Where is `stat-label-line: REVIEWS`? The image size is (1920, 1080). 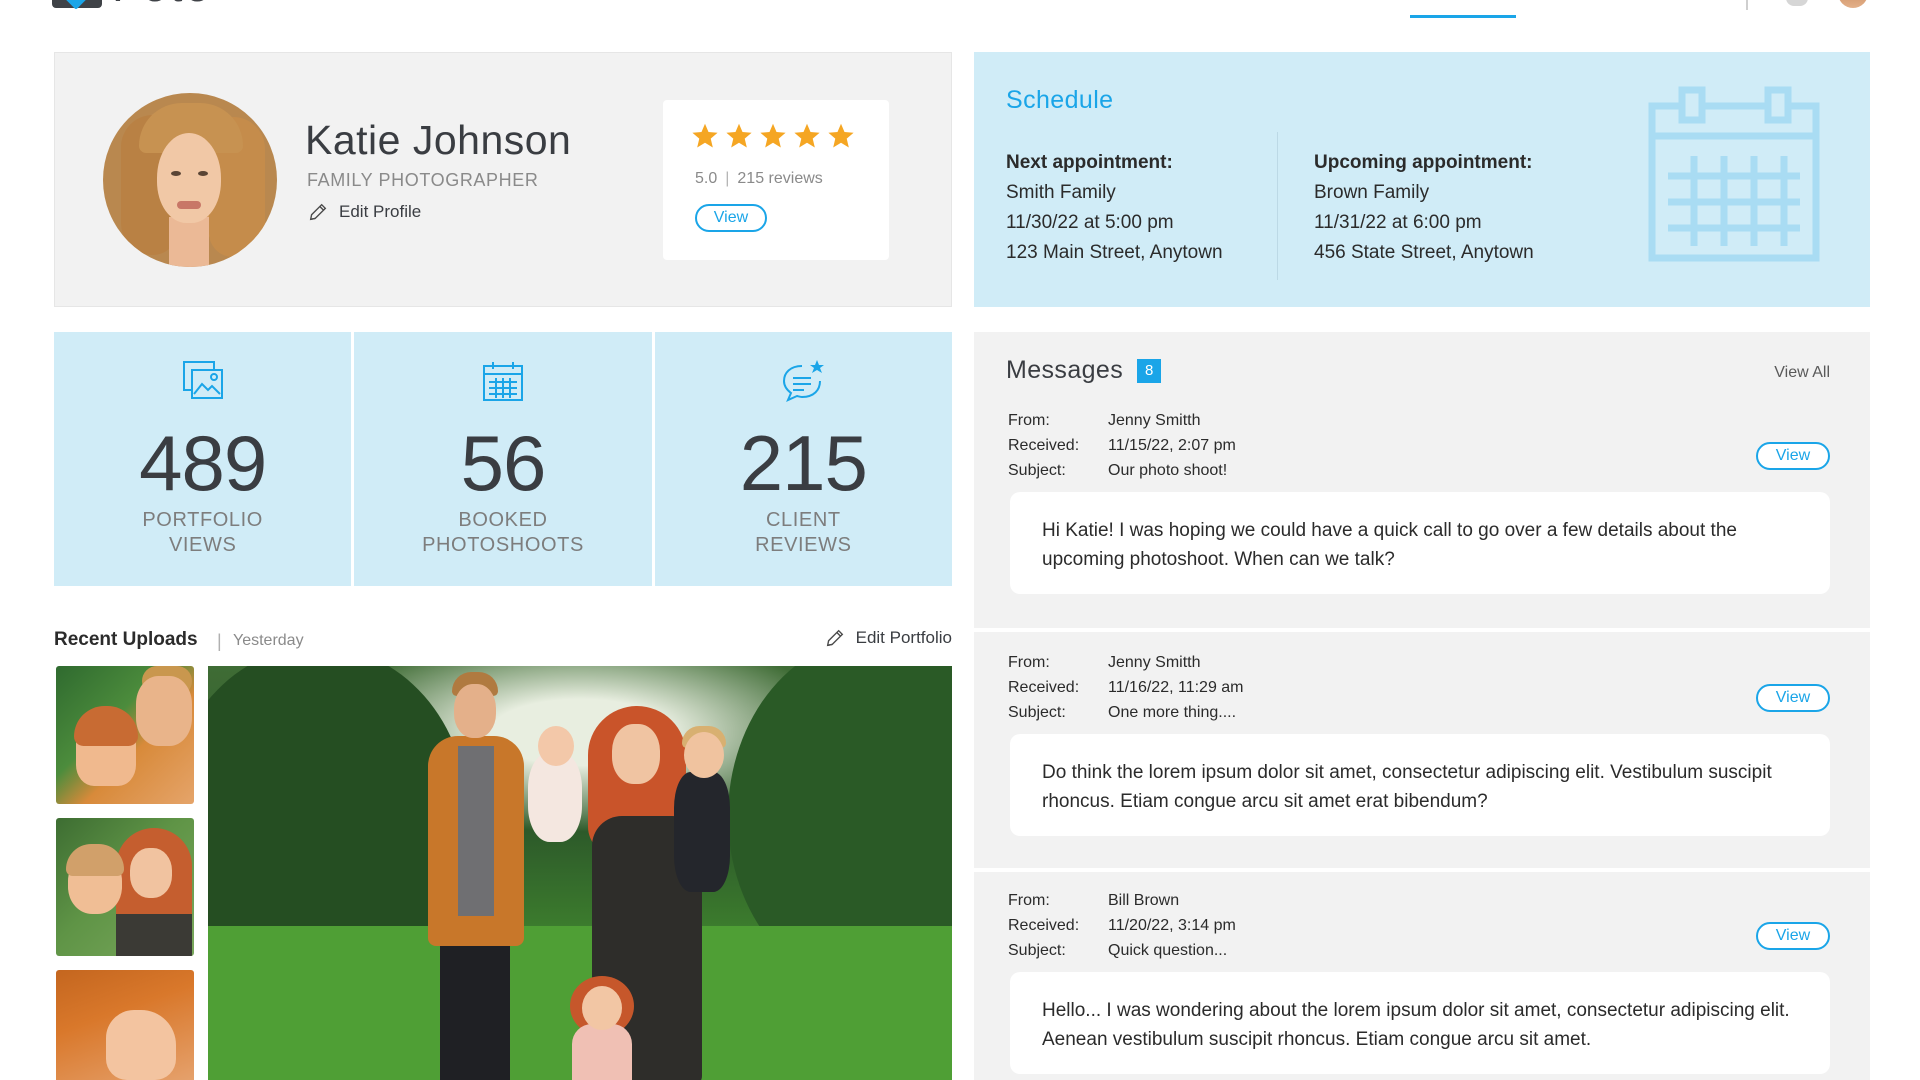 stat-label-line: REVIEWS is located at coordinates (803, 545).